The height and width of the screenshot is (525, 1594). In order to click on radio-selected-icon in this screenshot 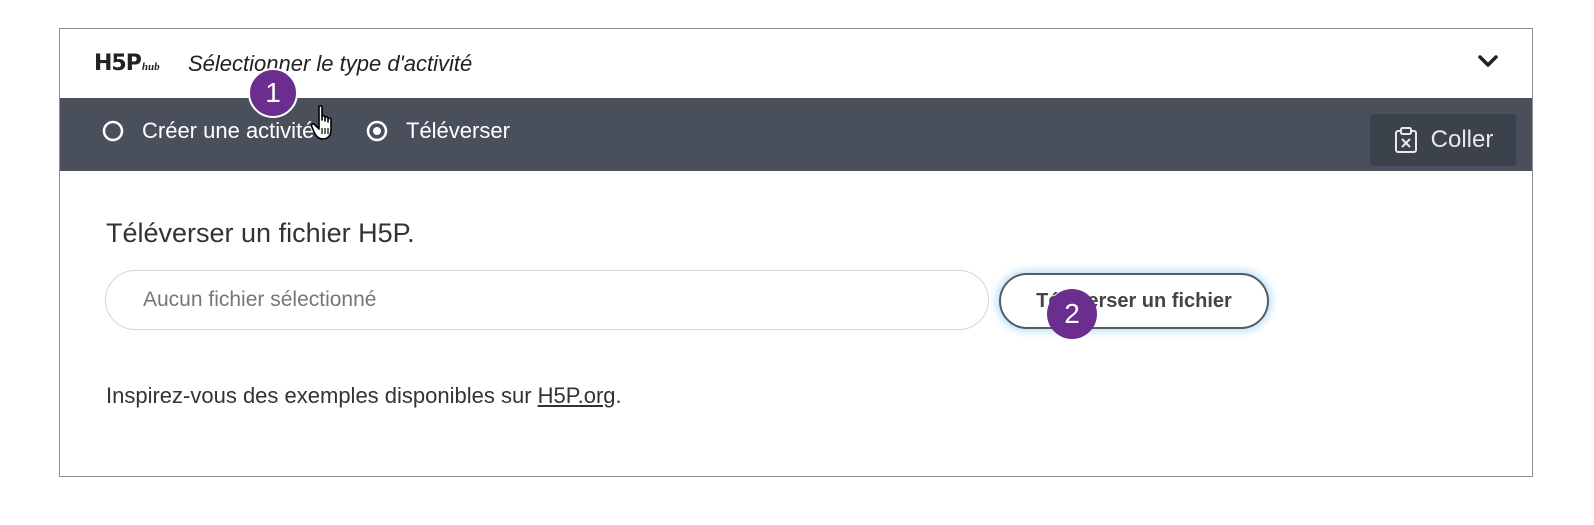, I will do `click(377, 131)`.